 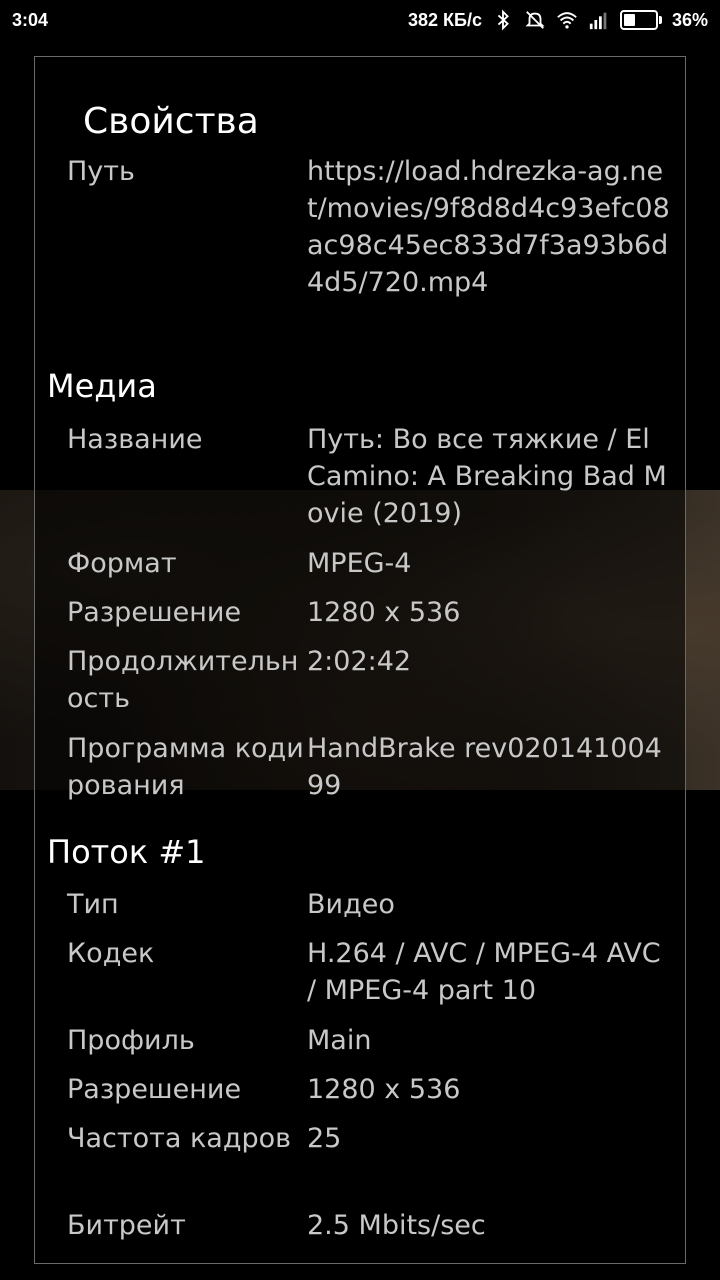 What do you see at coordinates (360, 20) in the screenshot?
I see `status-bar: 3:04 382 КБ/с 36%` at bounding box center [360, 20].